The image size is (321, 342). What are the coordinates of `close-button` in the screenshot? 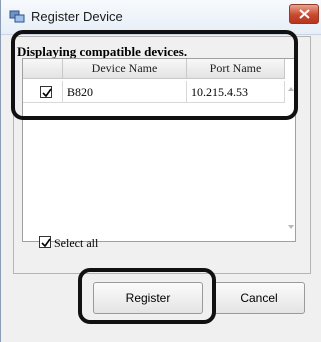 It's located at (304, 14).